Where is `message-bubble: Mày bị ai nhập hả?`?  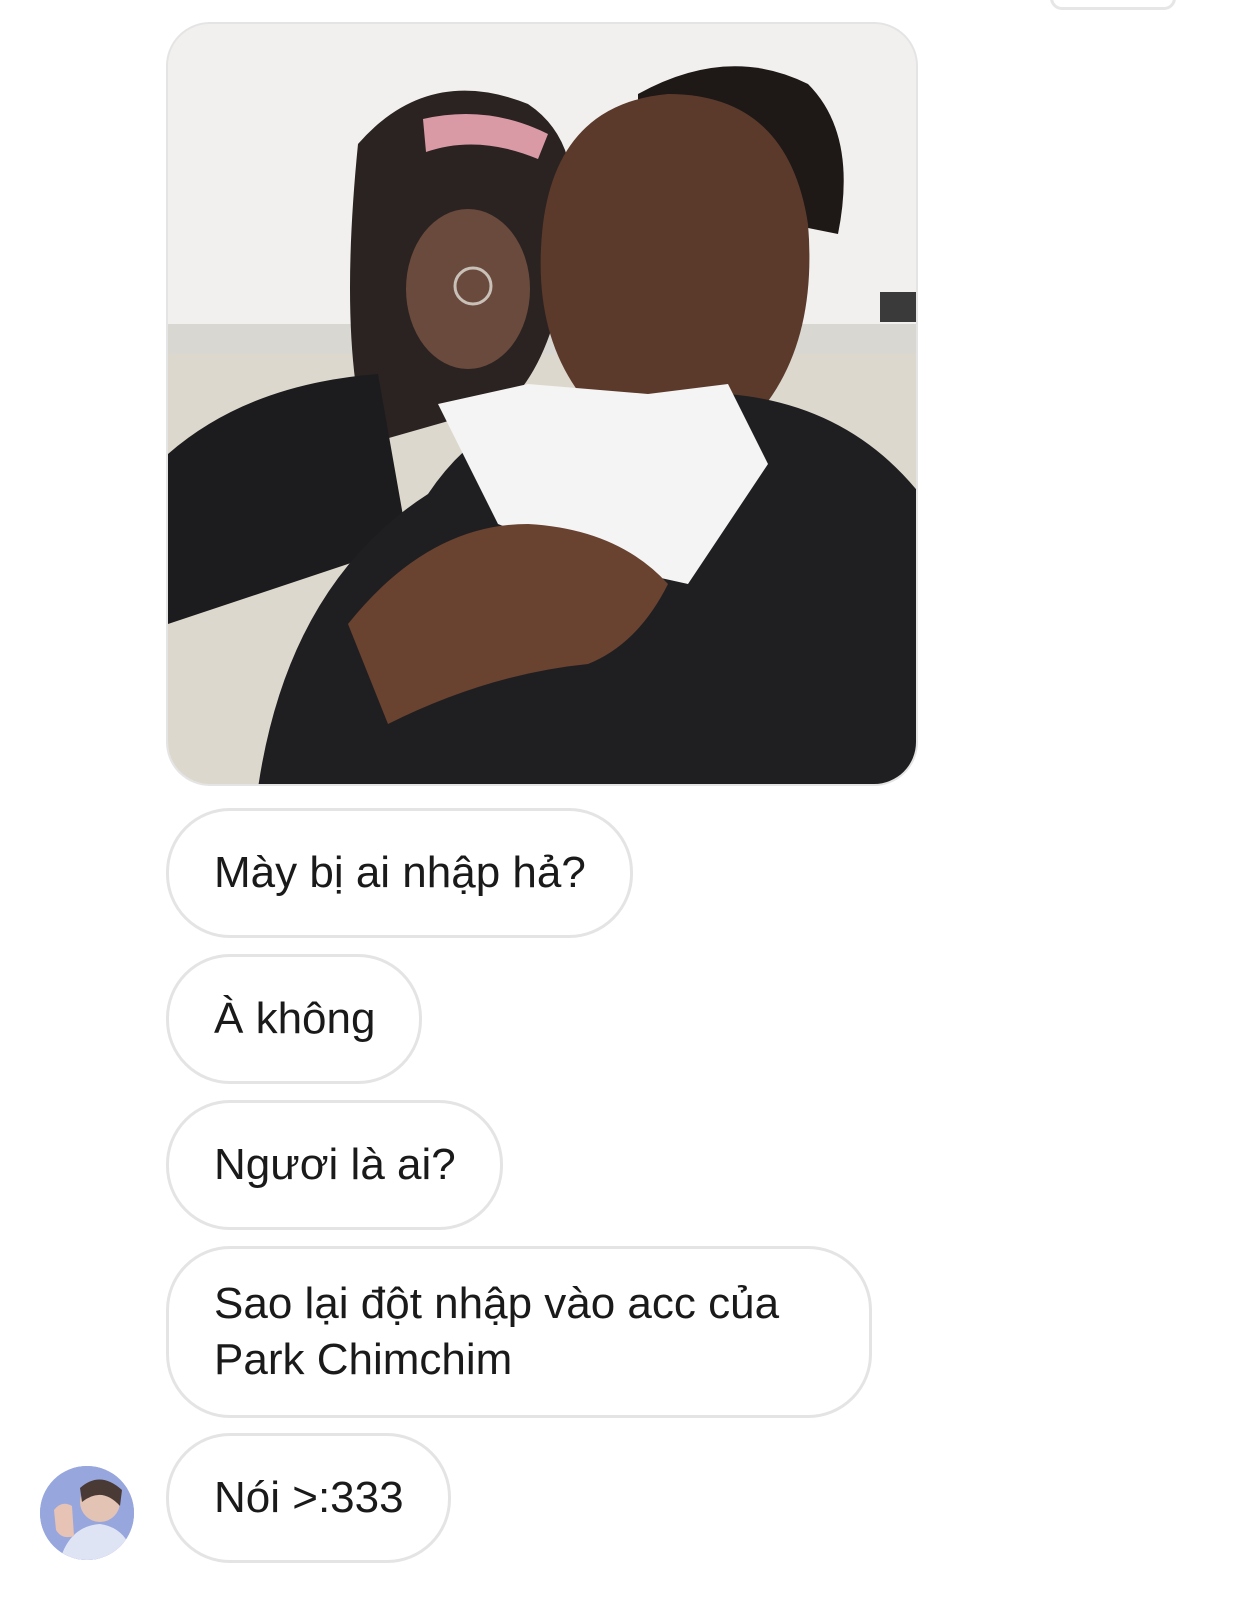
message-bubble: Mày bị ai nhập hả? is located at coordinates (399, 873).